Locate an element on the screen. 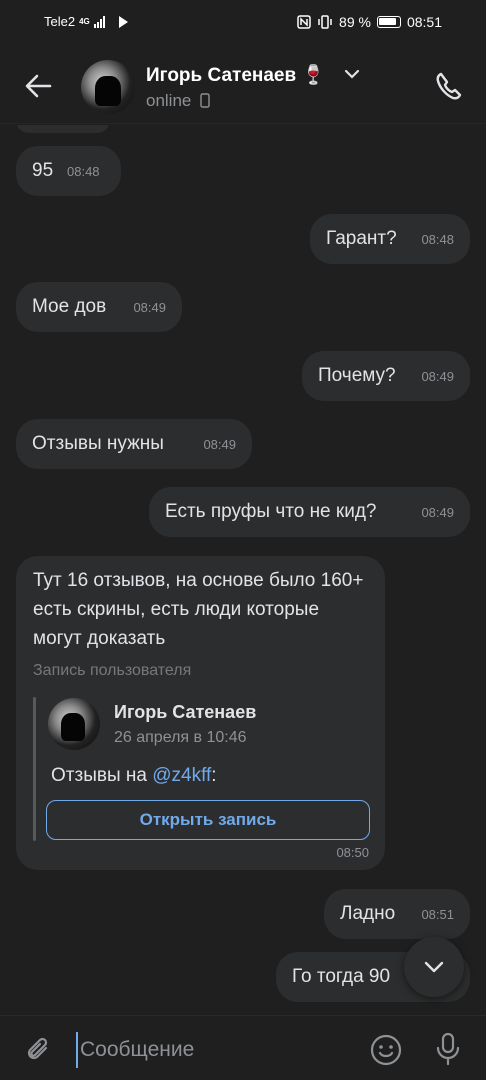 This screenshot has height=1080, width=486. scroll-down-button is located at coordinates (434, 967).